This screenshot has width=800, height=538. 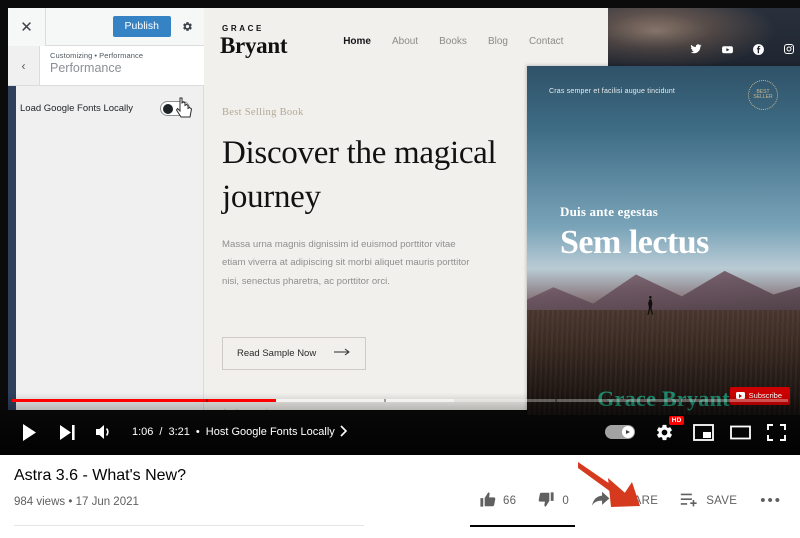 I want to click on gear-icon, so click(x=187, y=27).